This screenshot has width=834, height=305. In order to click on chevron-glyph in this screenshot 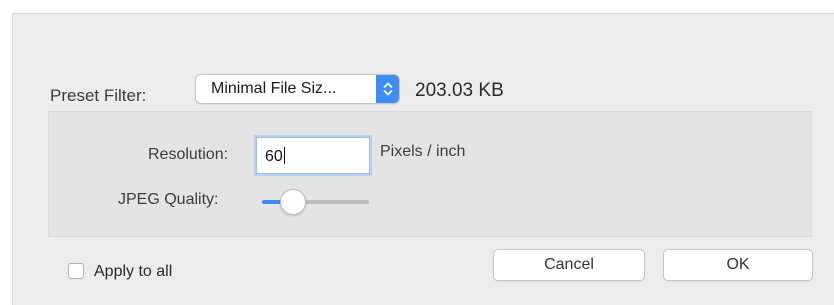, I will do `click(387, 89)`.